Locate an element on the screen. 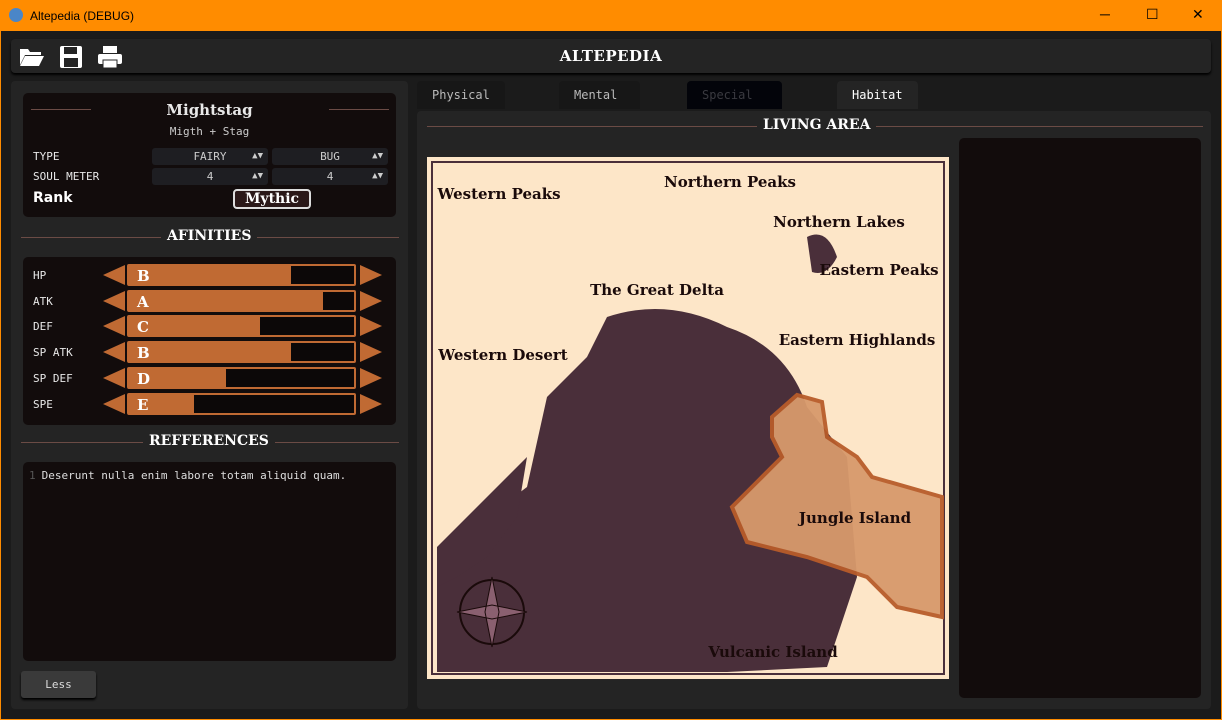 Image resolution: width=1222 pixels, height=720 pixels. type2-value: BUG is located at coordinates (330, 156).